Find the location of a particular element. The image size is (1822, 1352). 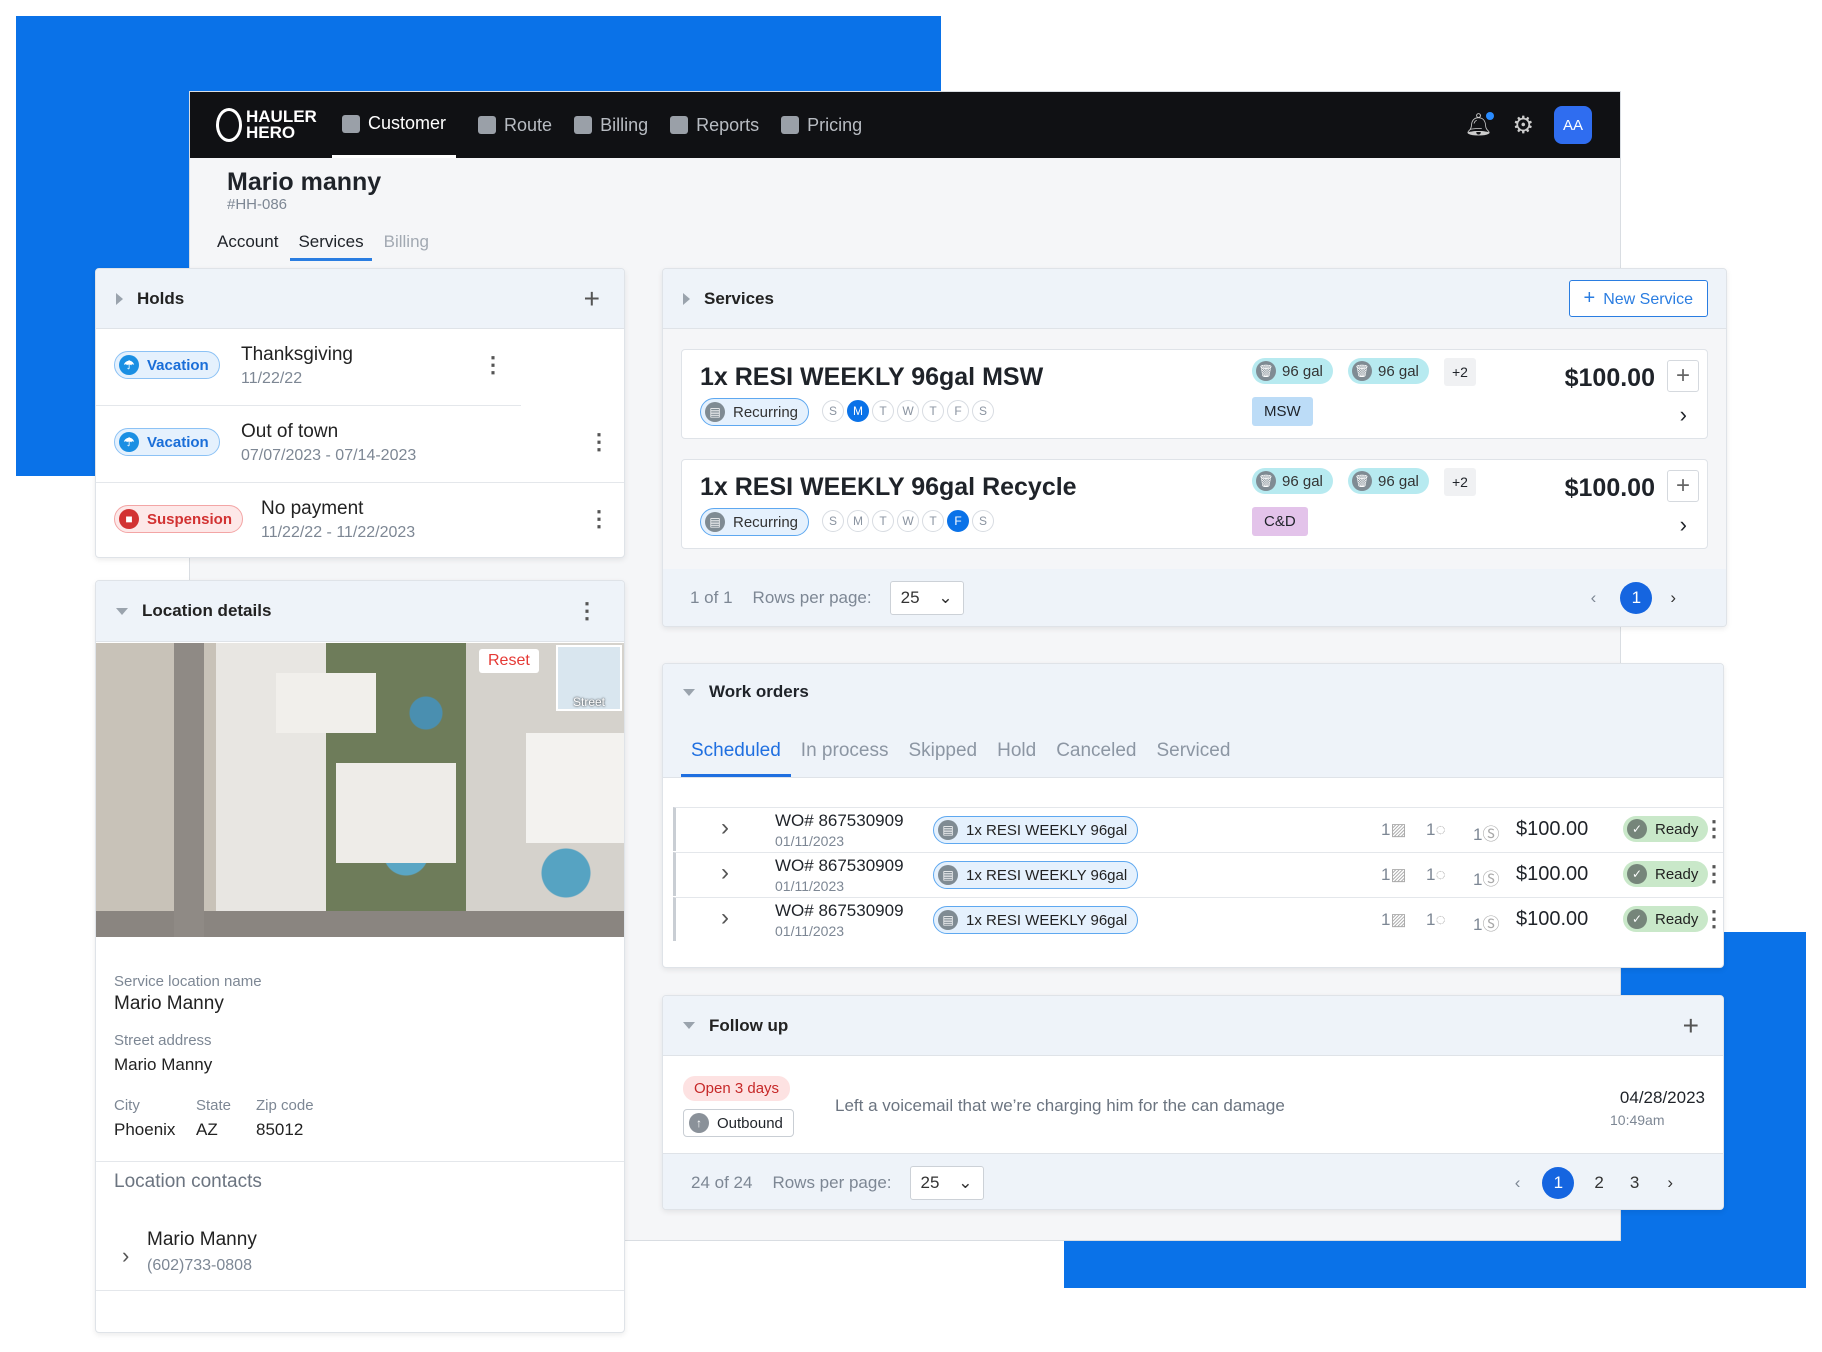

avatar: AA is located at coordinates (1573, 125).